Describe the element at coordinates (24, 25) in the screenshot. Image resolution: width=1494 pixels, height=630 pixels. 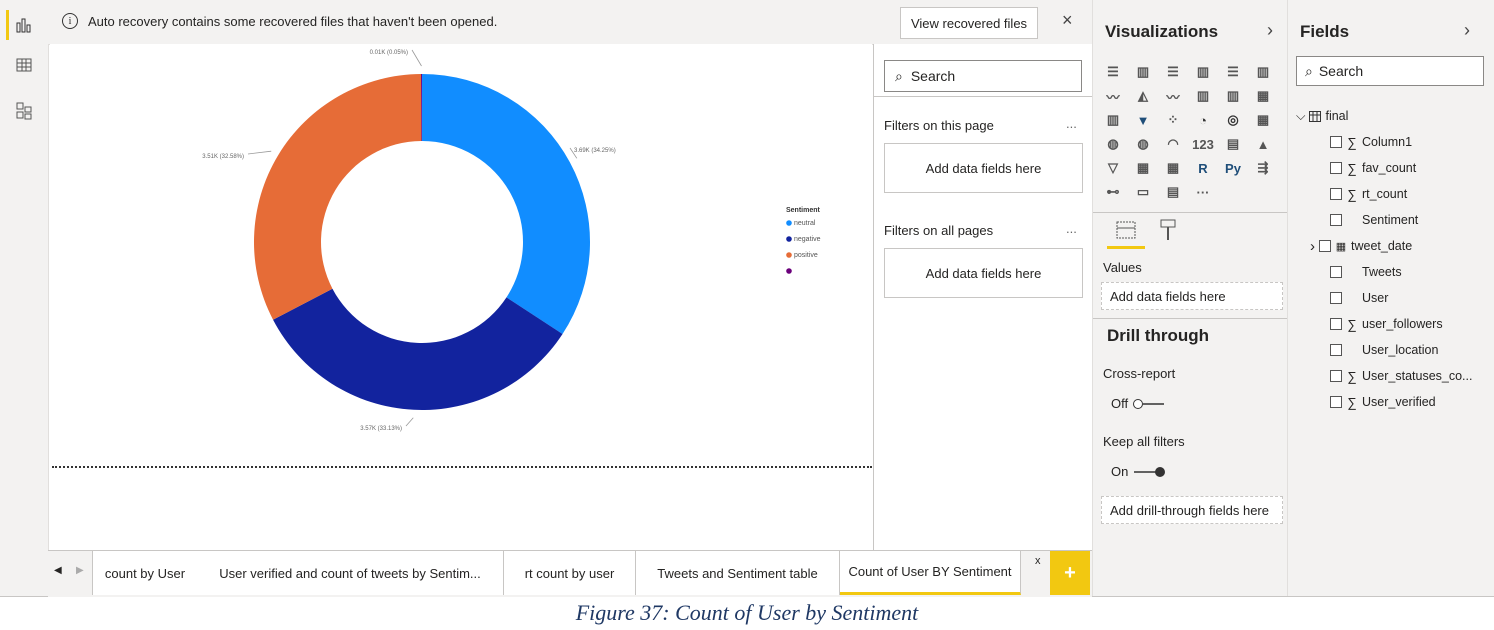
I see `report-view-icon` at that location.